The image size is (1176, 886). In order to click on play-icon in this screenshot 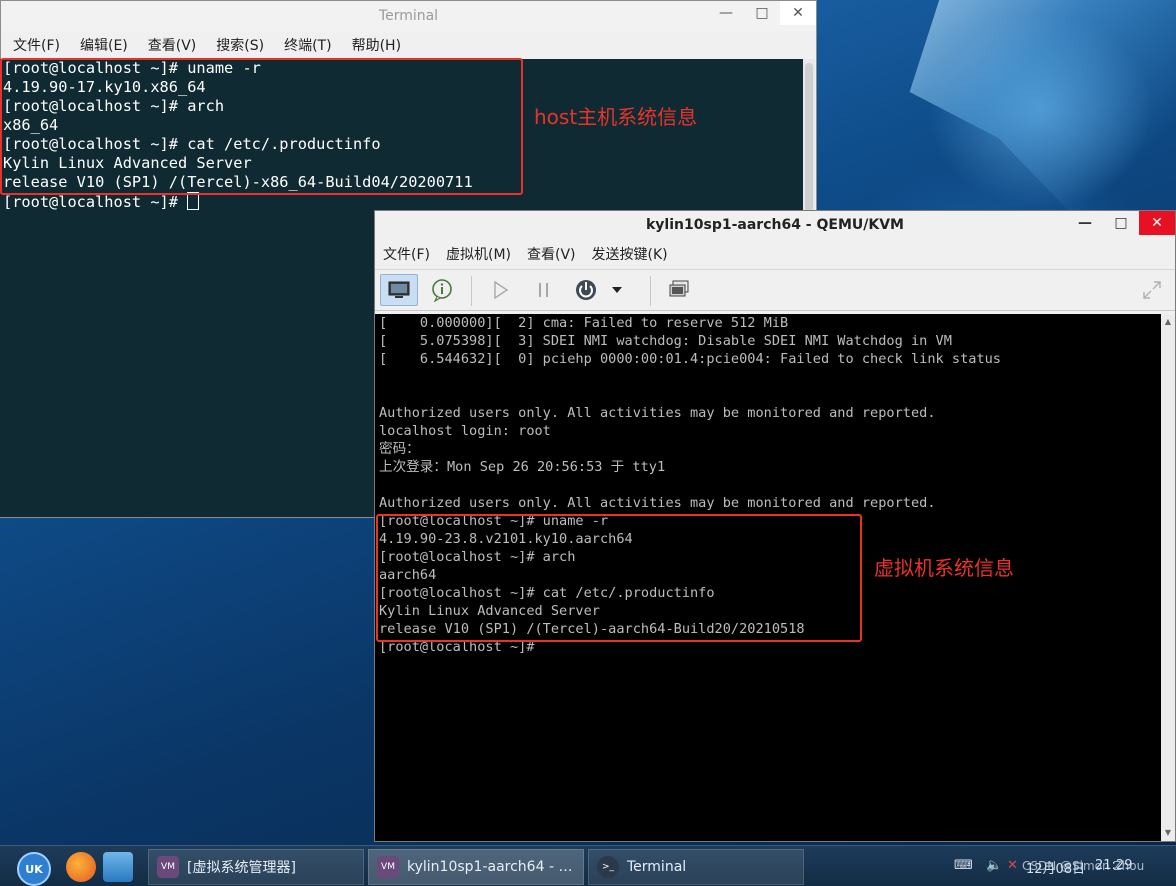, I will do `click(500, 290)`.